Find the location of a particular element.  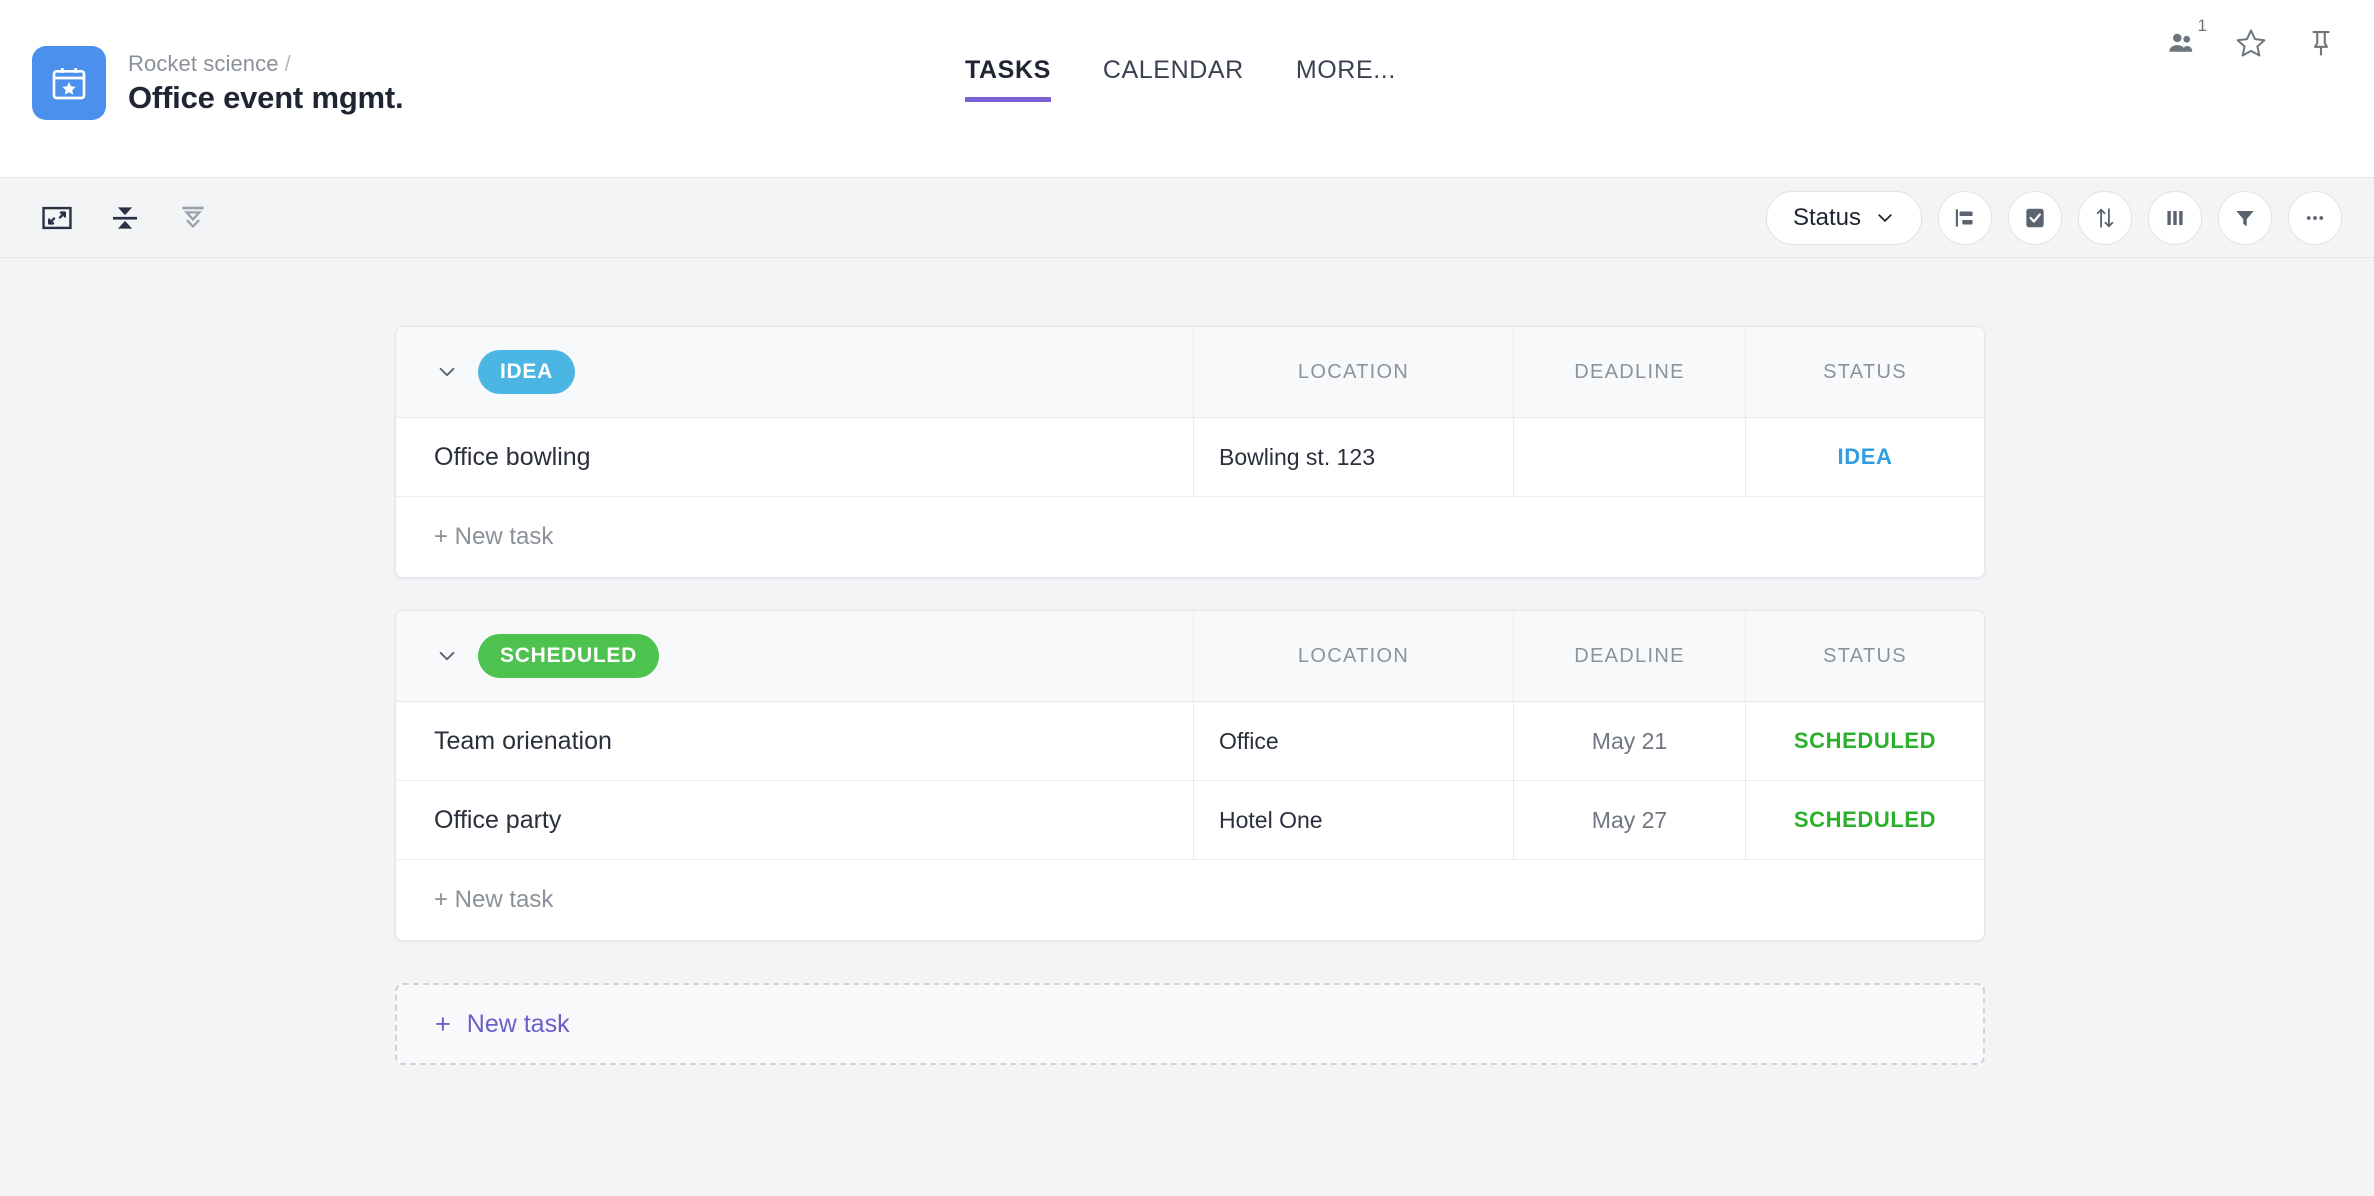

collapse-all-button is located at coordinates (125, 218).